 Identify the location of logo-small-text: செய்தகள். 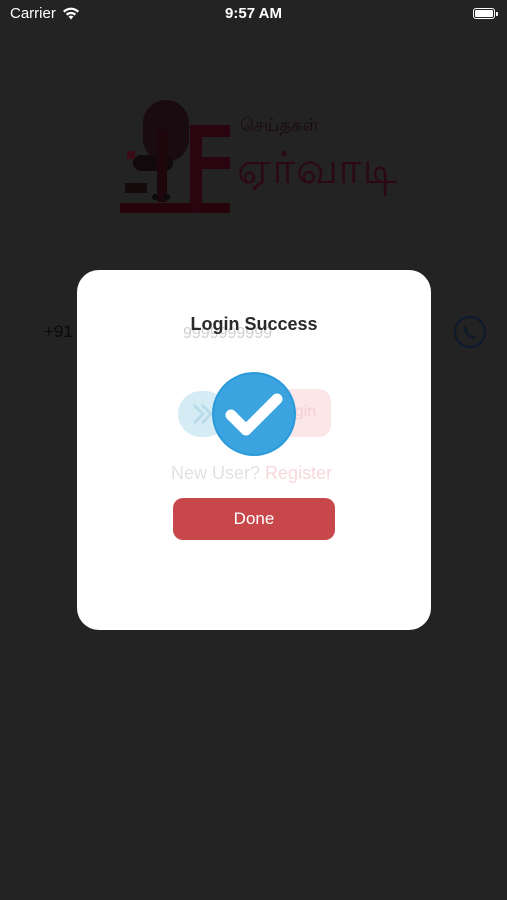
(279, 125).